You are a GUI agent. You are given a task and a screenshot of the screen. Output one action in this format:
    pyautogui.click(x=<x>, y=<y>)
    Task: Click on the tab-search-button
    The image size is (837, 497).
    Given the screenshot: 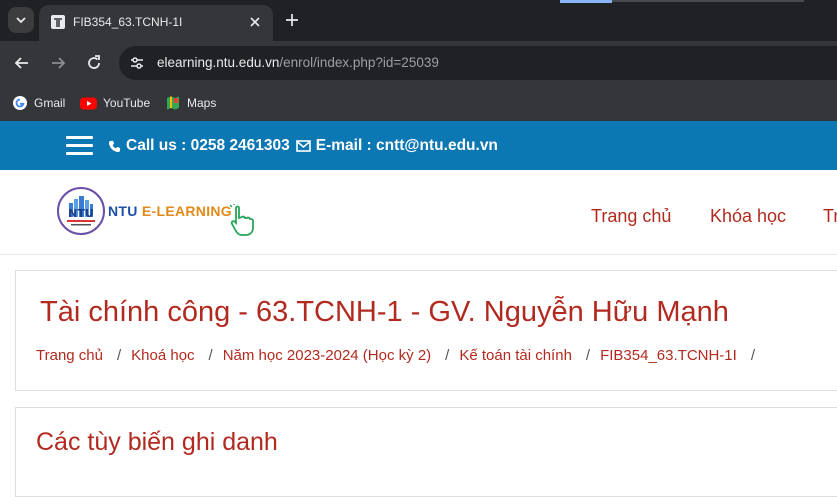 What is the action you would take?
    pyautogui.click(x=21, y=20)
    